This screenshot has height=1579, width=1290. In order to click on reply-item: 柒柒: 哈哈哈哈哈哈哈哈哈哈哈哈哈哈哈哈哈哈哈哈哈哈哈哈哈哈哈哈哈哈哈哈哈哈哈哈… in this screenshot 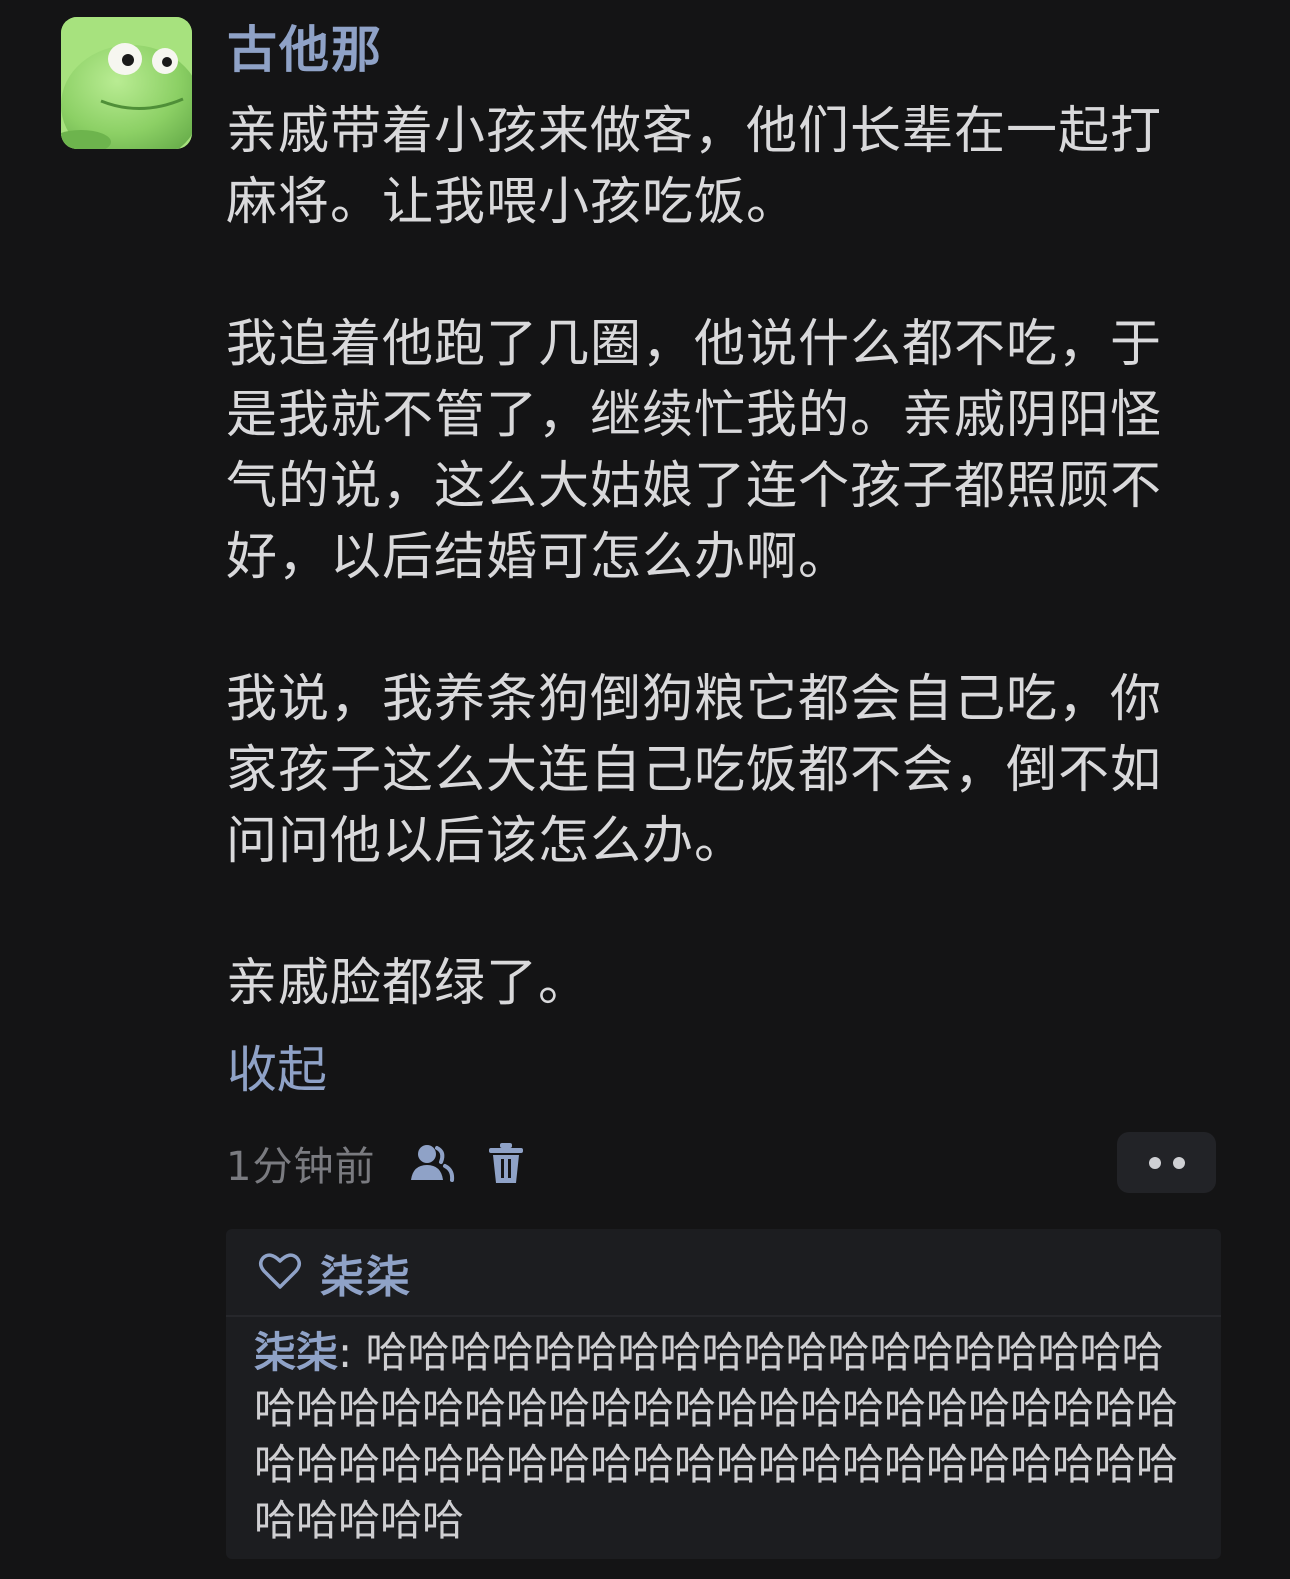, I will do `click(729, 1437)`.